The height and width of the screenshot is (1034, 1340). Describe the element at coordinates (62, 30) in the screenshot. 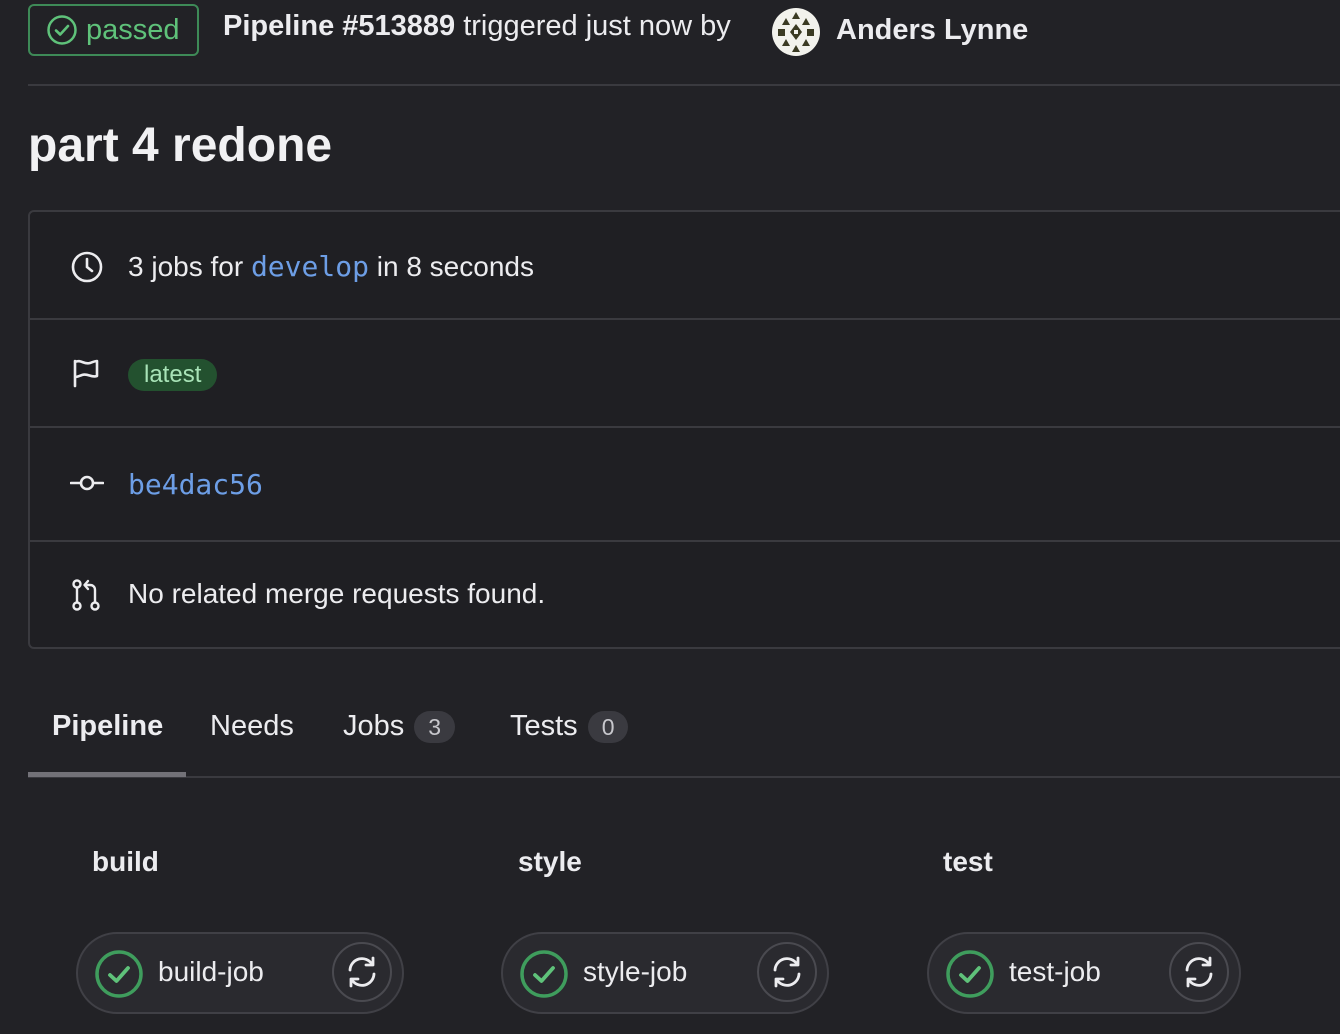

I see `check-circle-icon` at that location.